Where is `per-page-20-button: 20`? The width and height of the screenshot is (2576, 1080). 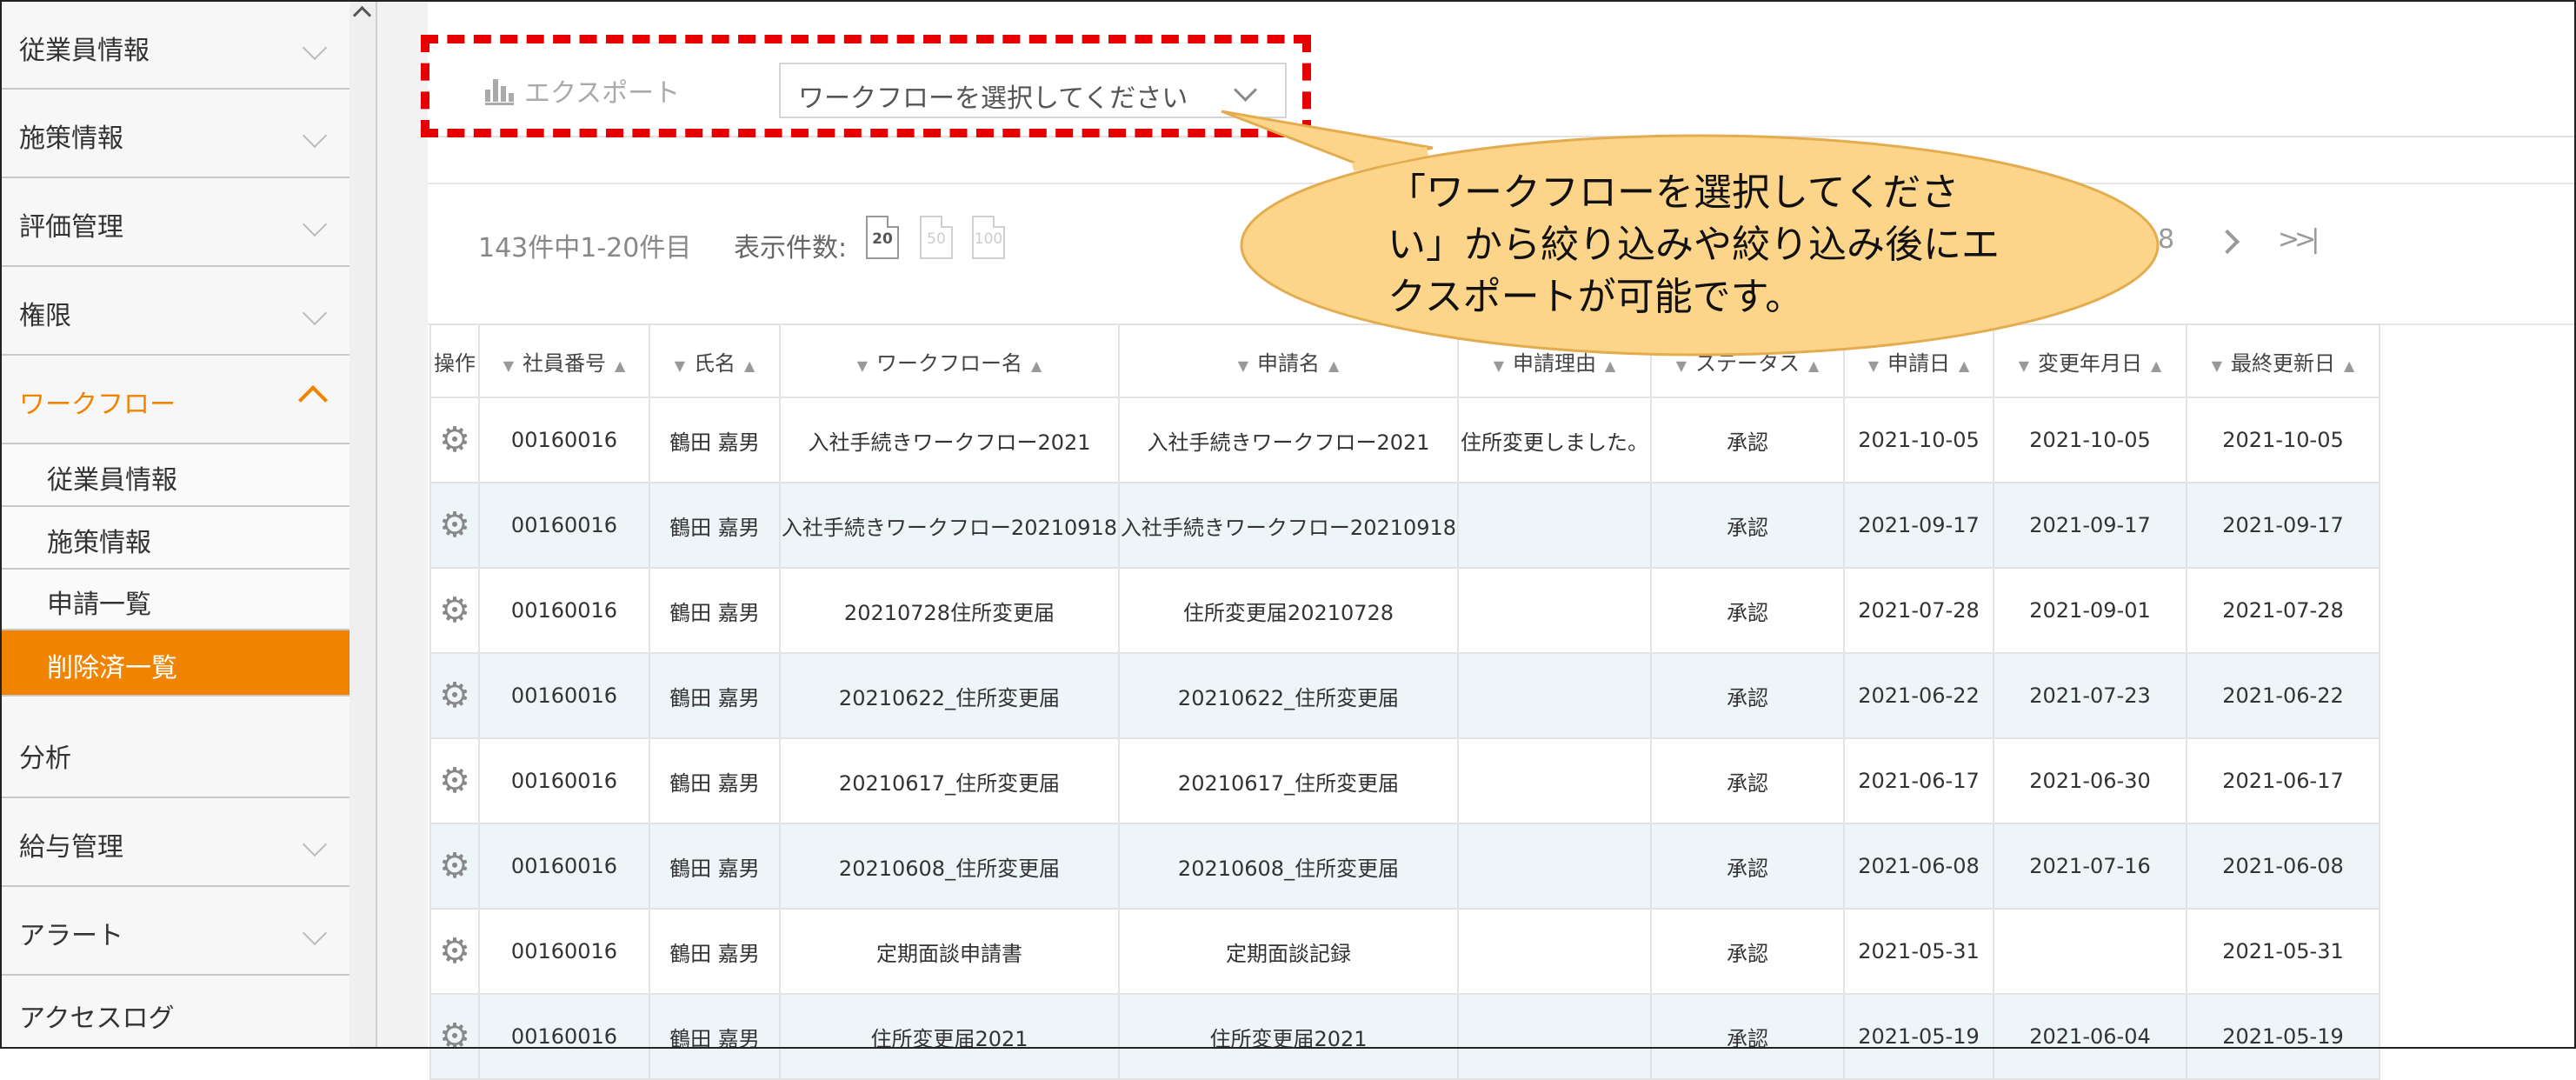
per-page-20-button: 20 is located at coordinates (882, 237).